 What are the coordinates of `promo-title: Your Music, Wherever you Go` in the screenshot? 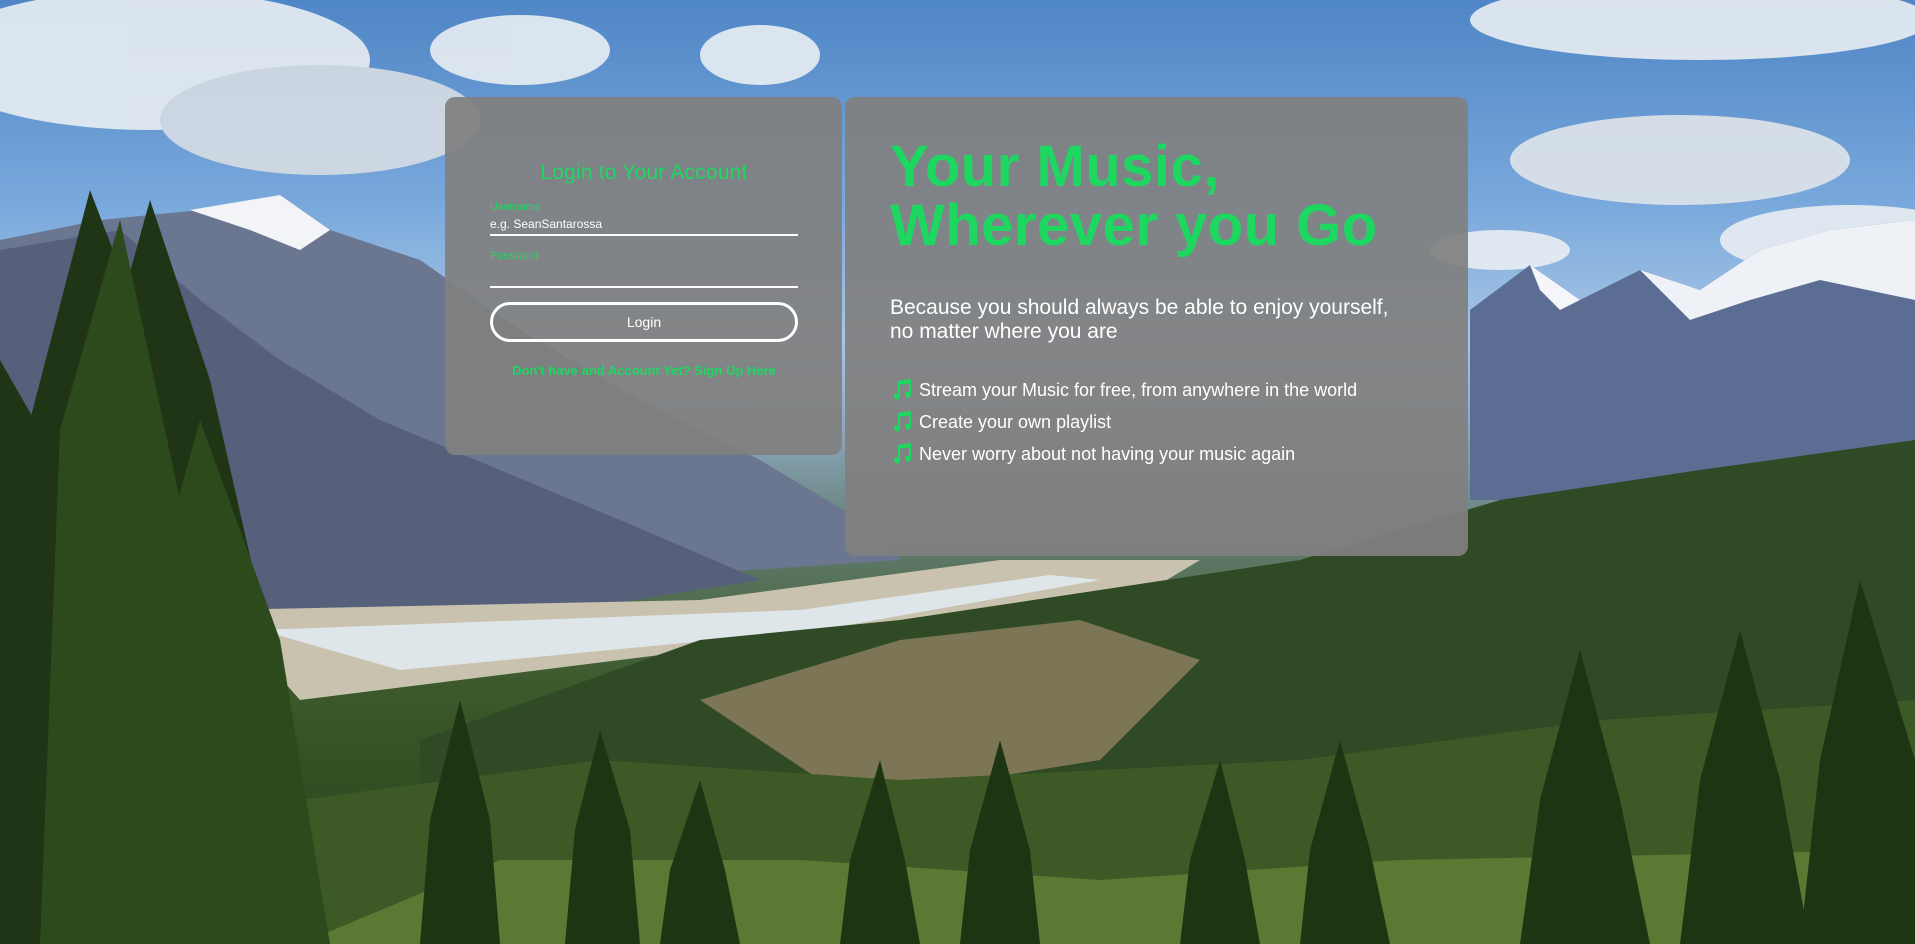 It's located at (1157, 196).